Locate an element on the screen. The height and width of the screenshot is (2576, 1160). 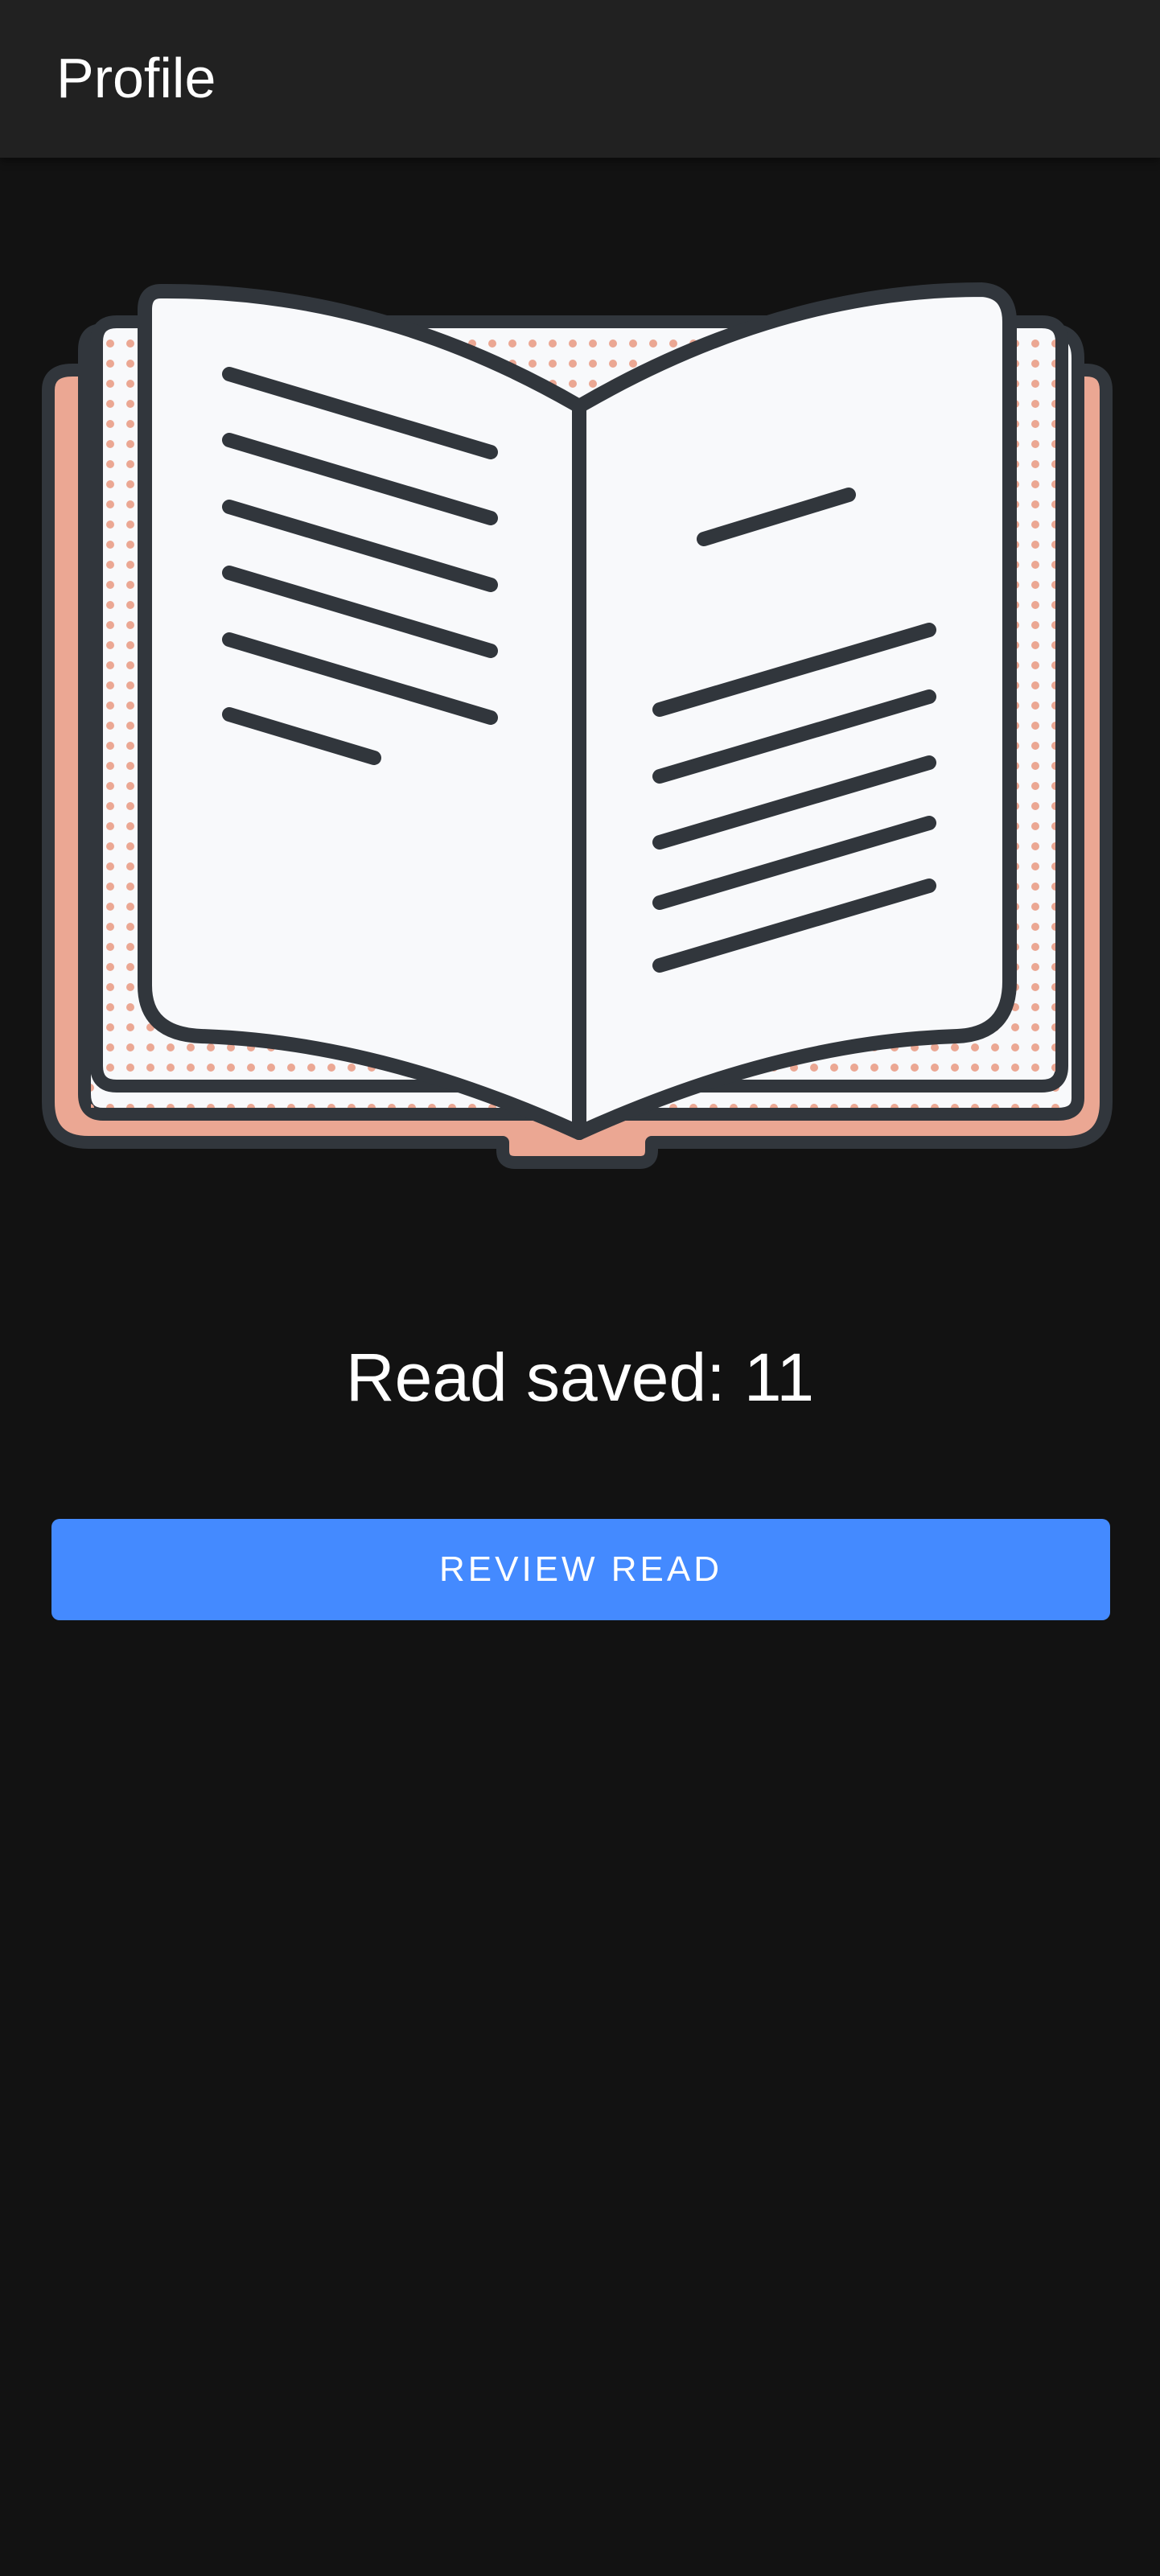
page-title: Profile is located at coordinates (136, 78).